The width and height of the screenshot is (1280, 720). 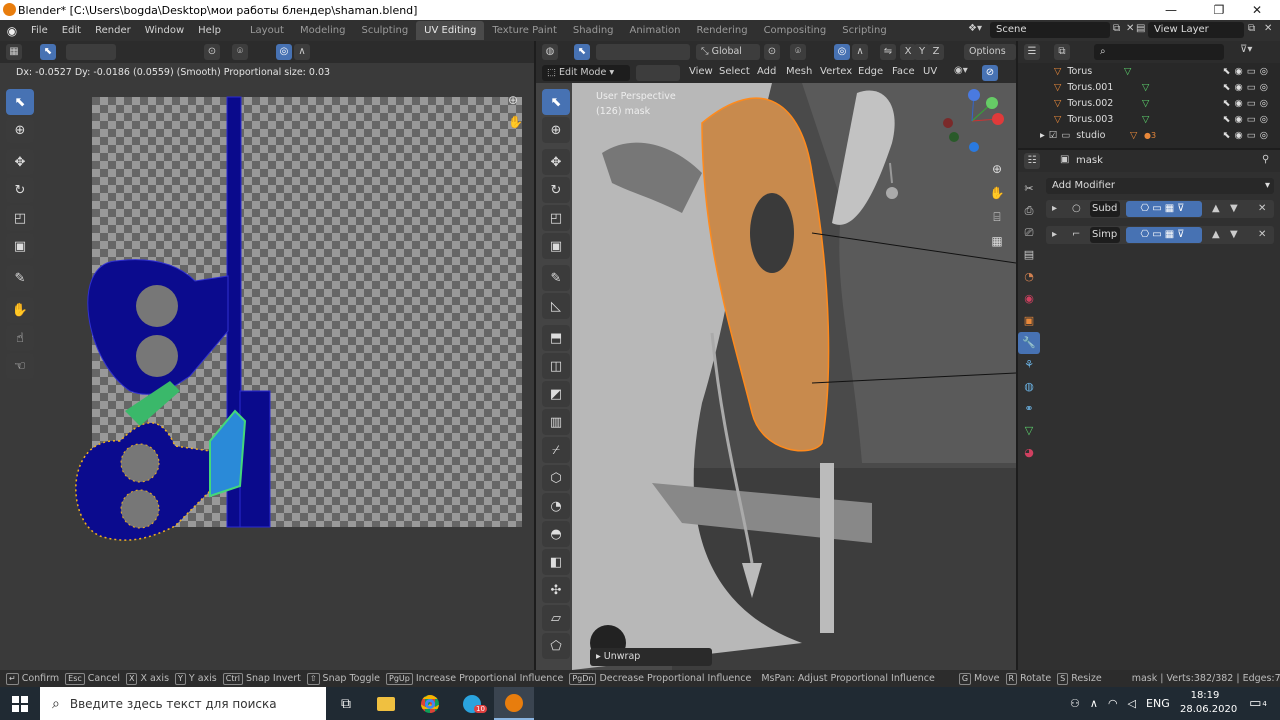 What do you see at coordinates (284, 52) in the screenshot?
I see `proportional-edit-icon: ◎` at bounding box center [284, 52].